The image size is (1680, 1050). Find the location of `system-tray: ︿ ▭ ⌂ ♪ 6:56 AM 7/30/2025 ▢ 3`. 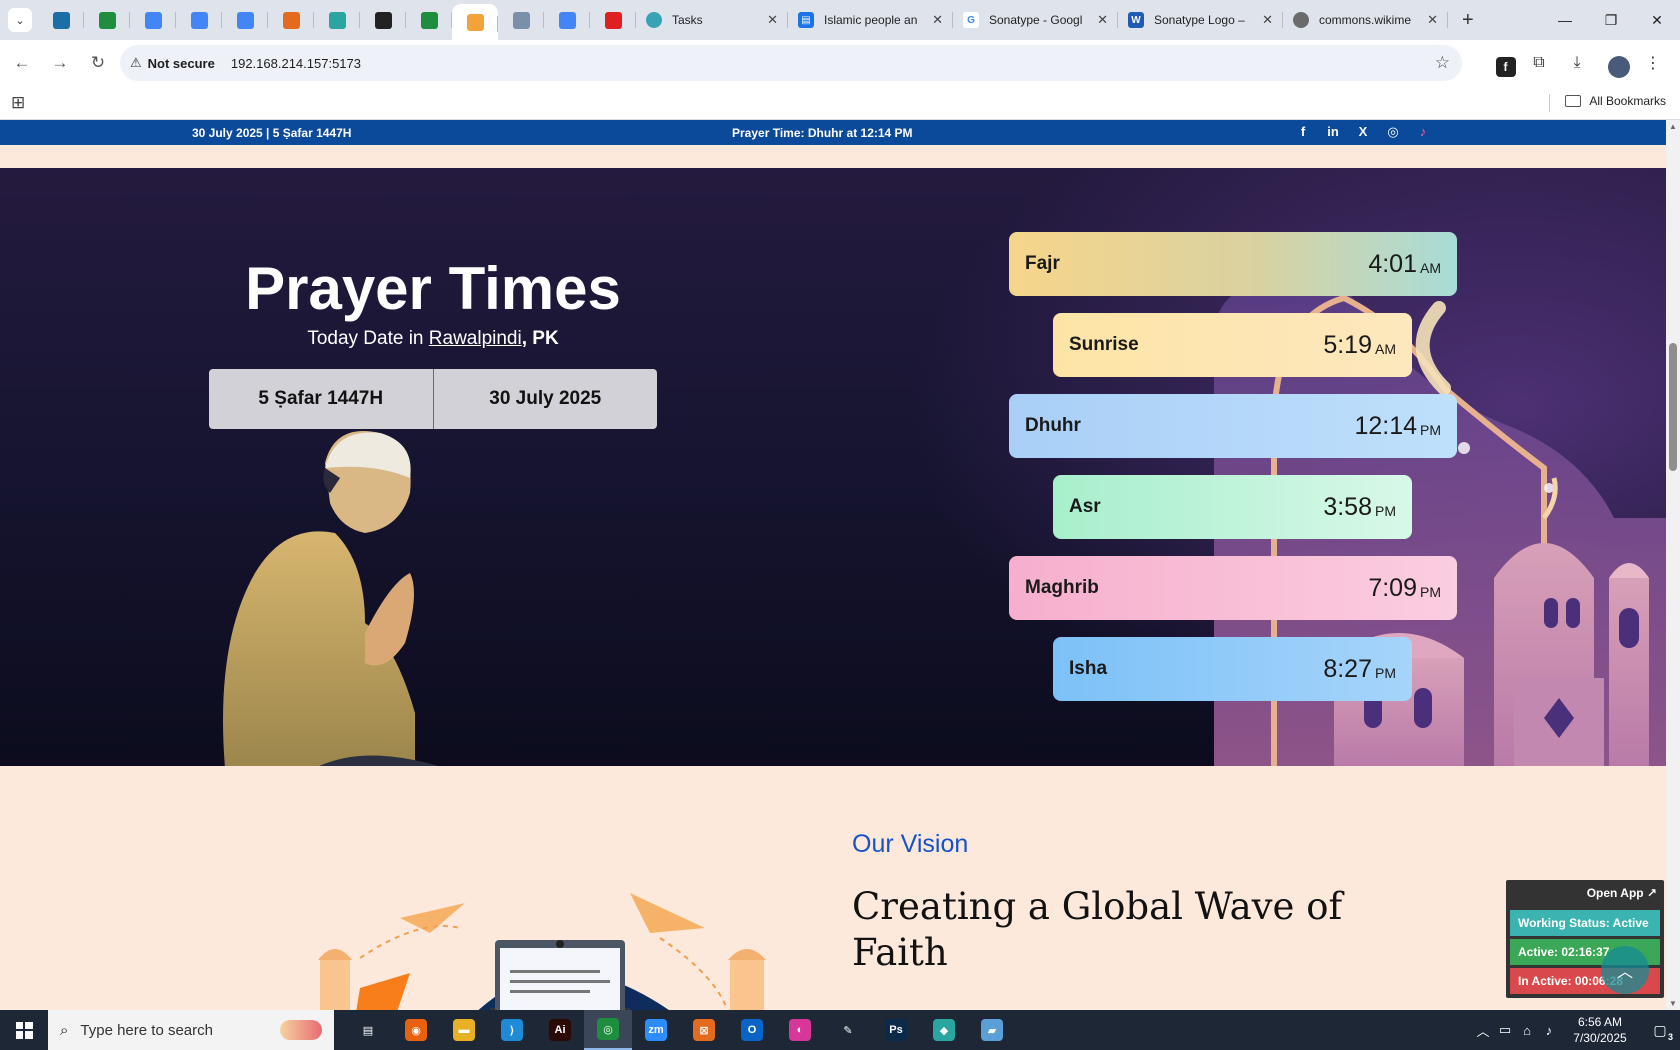

system-tray: ︿ ▭ ⌂ ♪ 6:56 AM 7/30/2025 ▢ 3 is located at coordinates (1576, 1030).